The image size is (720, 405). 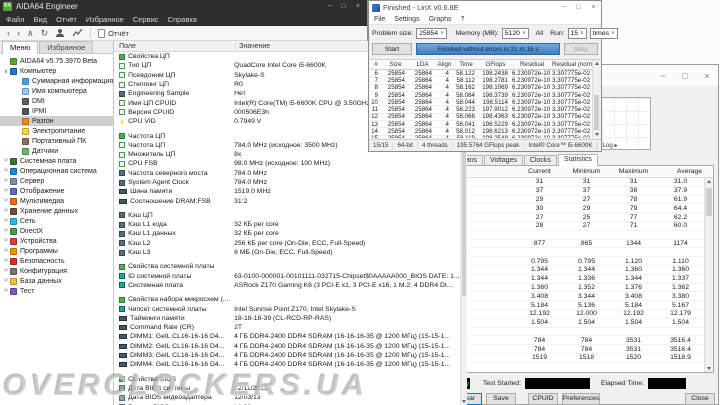 What do you see at coordinates (20, 47) in the screenshot?
I see `tab-menu: Меню` at bounding box center [20, 47].